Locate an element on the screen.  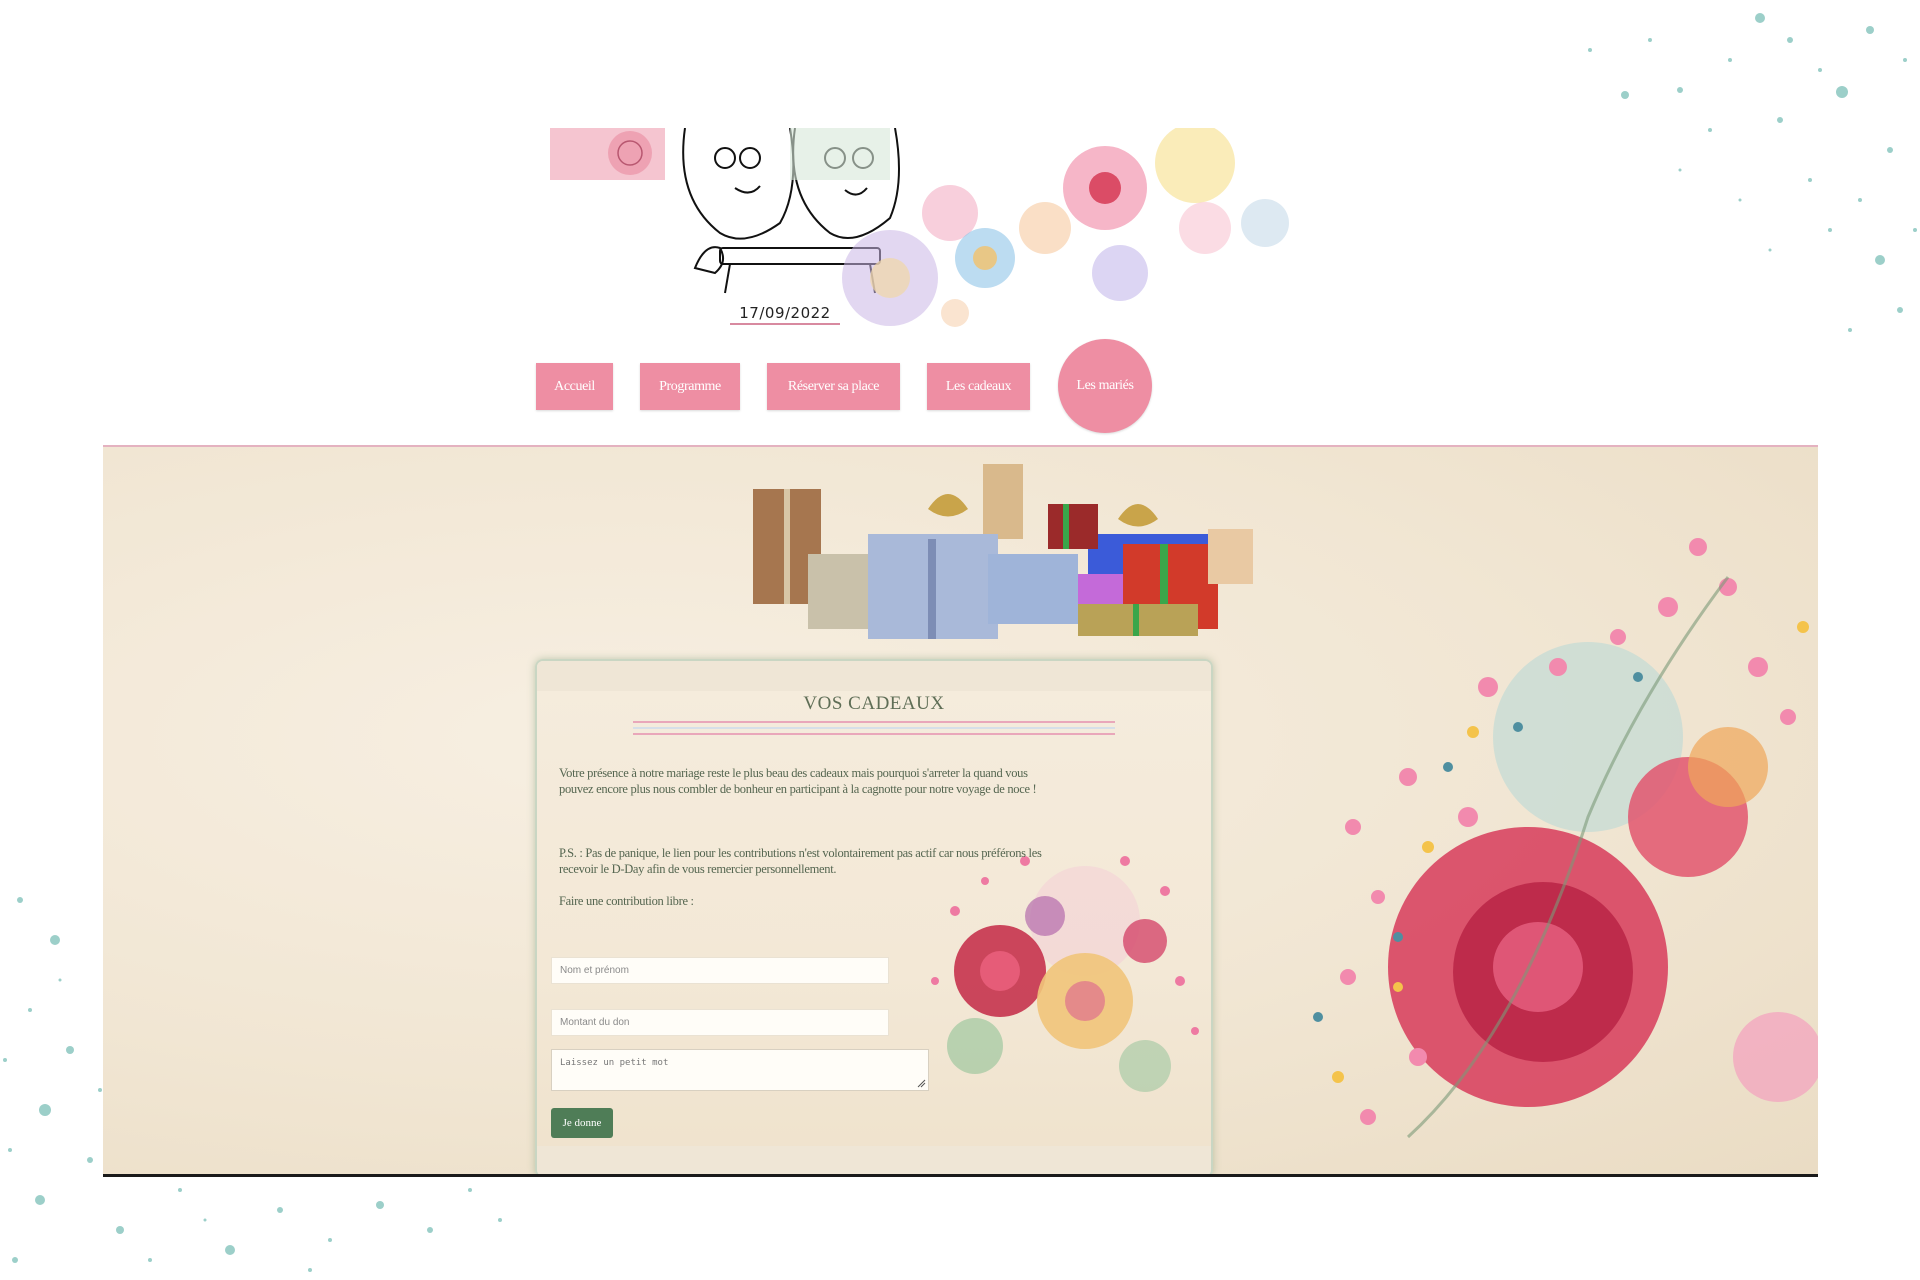
gift-boxes-illustration is located at coordinates (1003, 551).